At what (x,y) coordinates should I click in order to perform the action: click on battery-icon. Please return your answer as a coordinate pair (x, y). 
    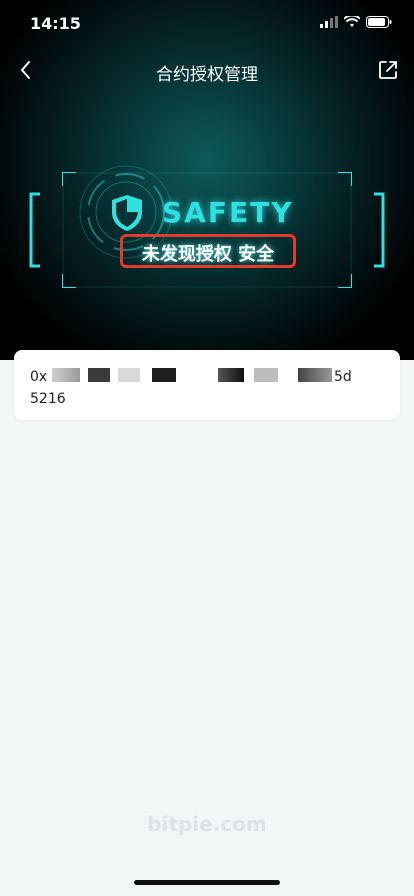
    Looking at the image, I should click on (379, 22).